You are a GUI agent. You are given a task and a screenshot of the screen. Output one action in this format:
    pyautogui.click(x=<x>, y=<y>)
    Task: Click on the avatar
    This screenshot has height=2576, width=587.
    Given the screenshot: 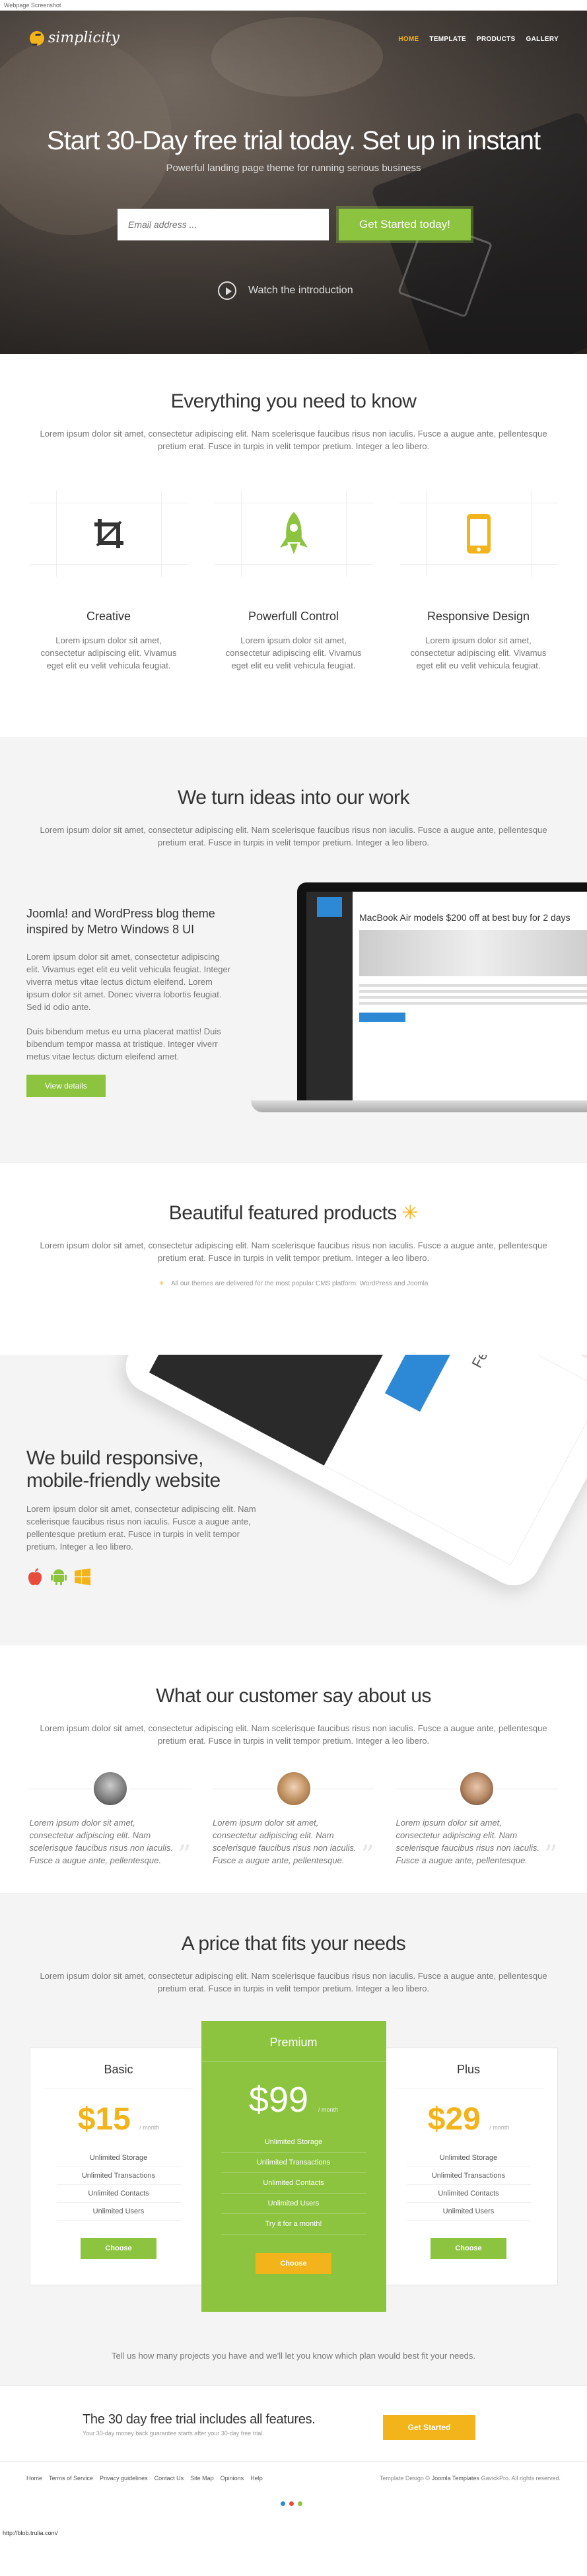 What is the action you would take?
    pyautogui.click(x=476, y=1789)
    